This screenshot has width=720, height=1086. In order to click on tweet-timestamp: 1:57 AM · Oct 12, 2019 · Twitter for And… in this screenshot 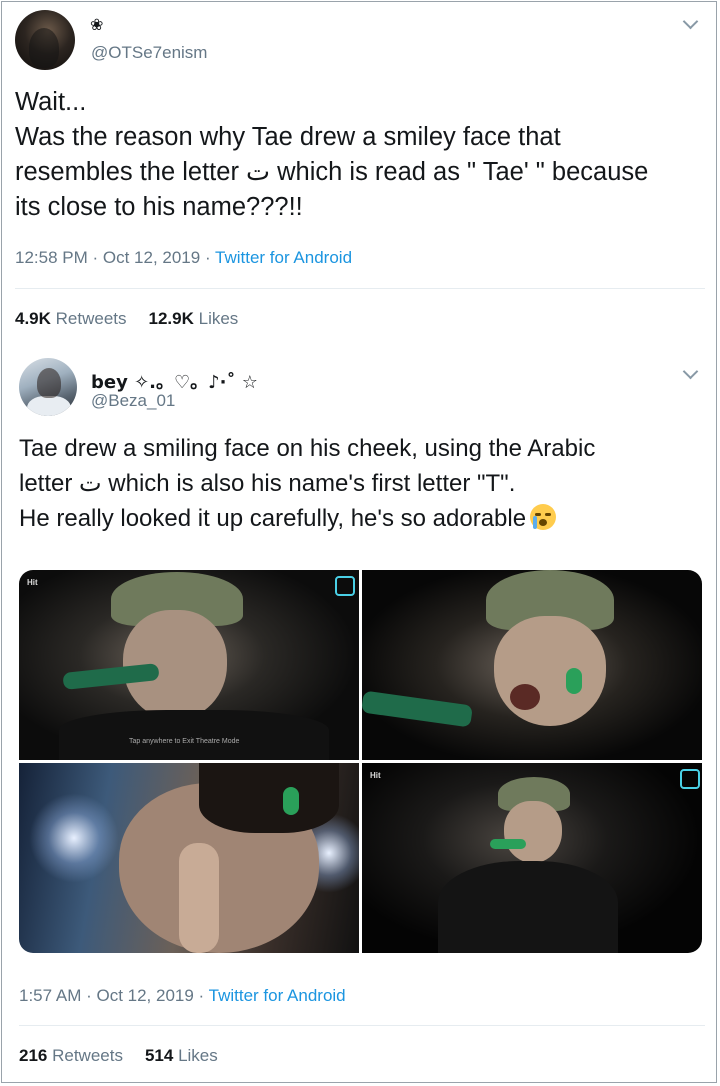, I will do `click(182, 996)`.